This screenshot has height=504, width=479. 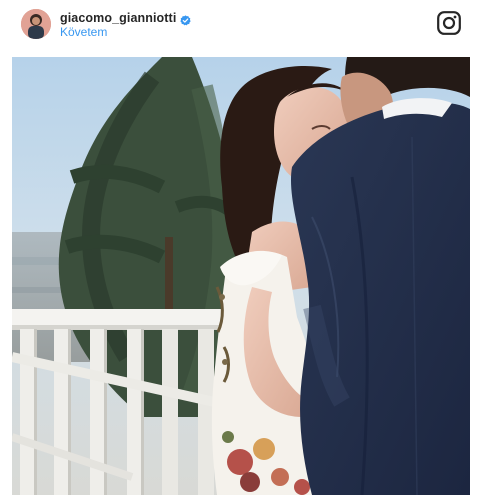 I want to click on avatar, so click(x=36, y=24).